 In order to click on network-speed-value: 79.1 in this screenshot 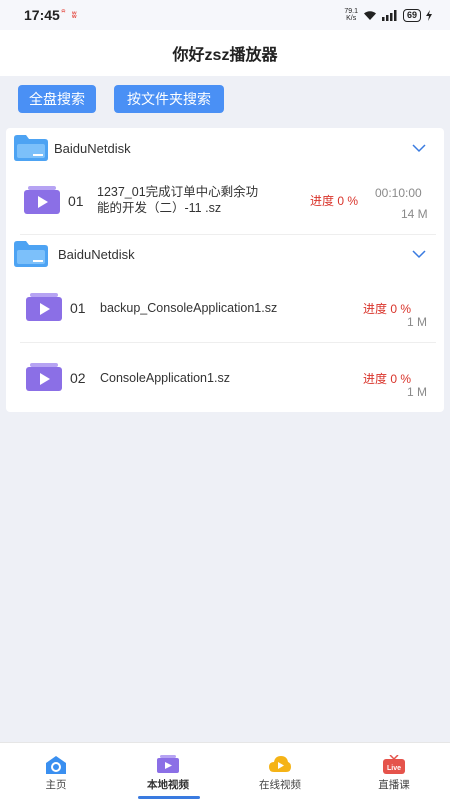, I will do `click(351, 11)`.